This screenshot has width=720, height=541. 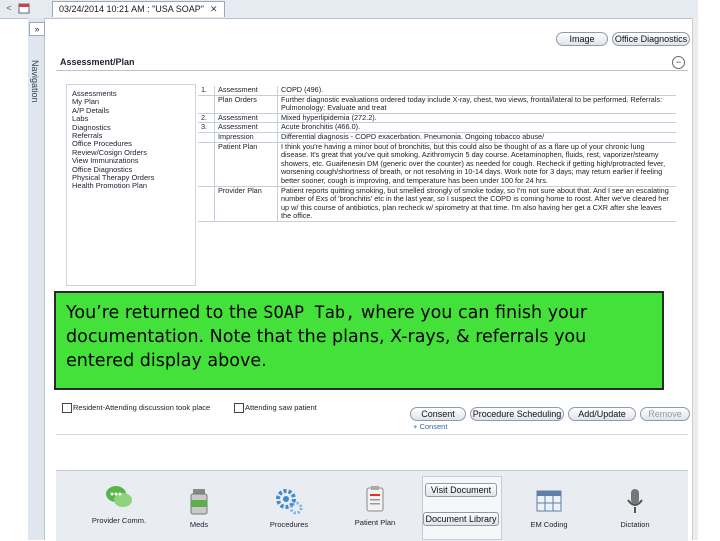 I want to click on em-coding-label: EM Coding, so click(x=549, y=524).